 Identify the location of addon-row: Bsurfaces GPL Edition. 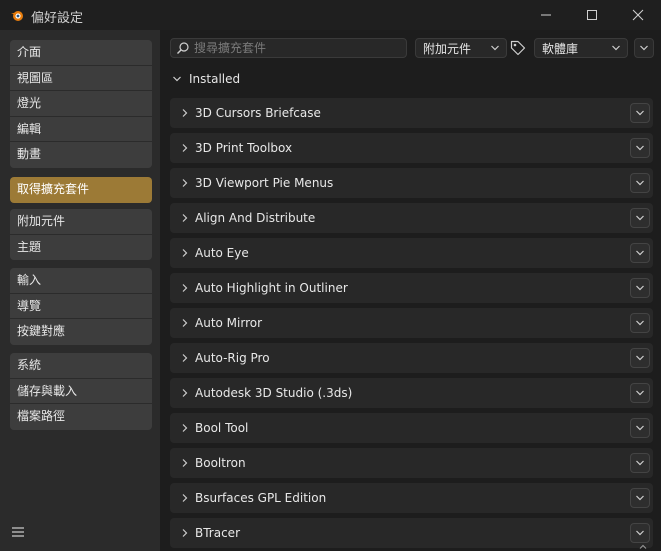
(411, 498).